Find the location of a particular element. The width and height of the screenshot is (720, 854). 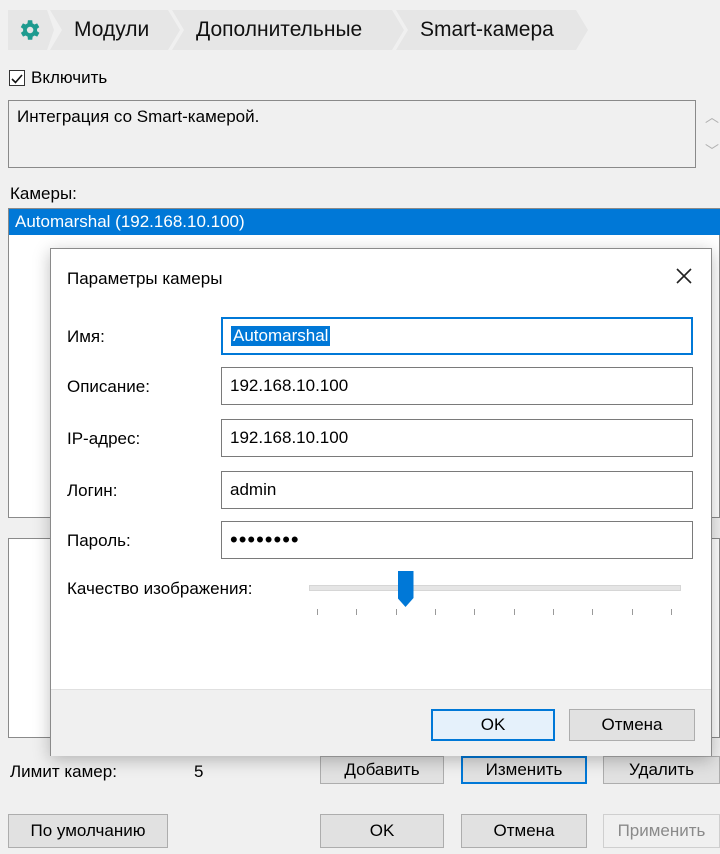

checkmark-icon is located at coordinates (17, 79).